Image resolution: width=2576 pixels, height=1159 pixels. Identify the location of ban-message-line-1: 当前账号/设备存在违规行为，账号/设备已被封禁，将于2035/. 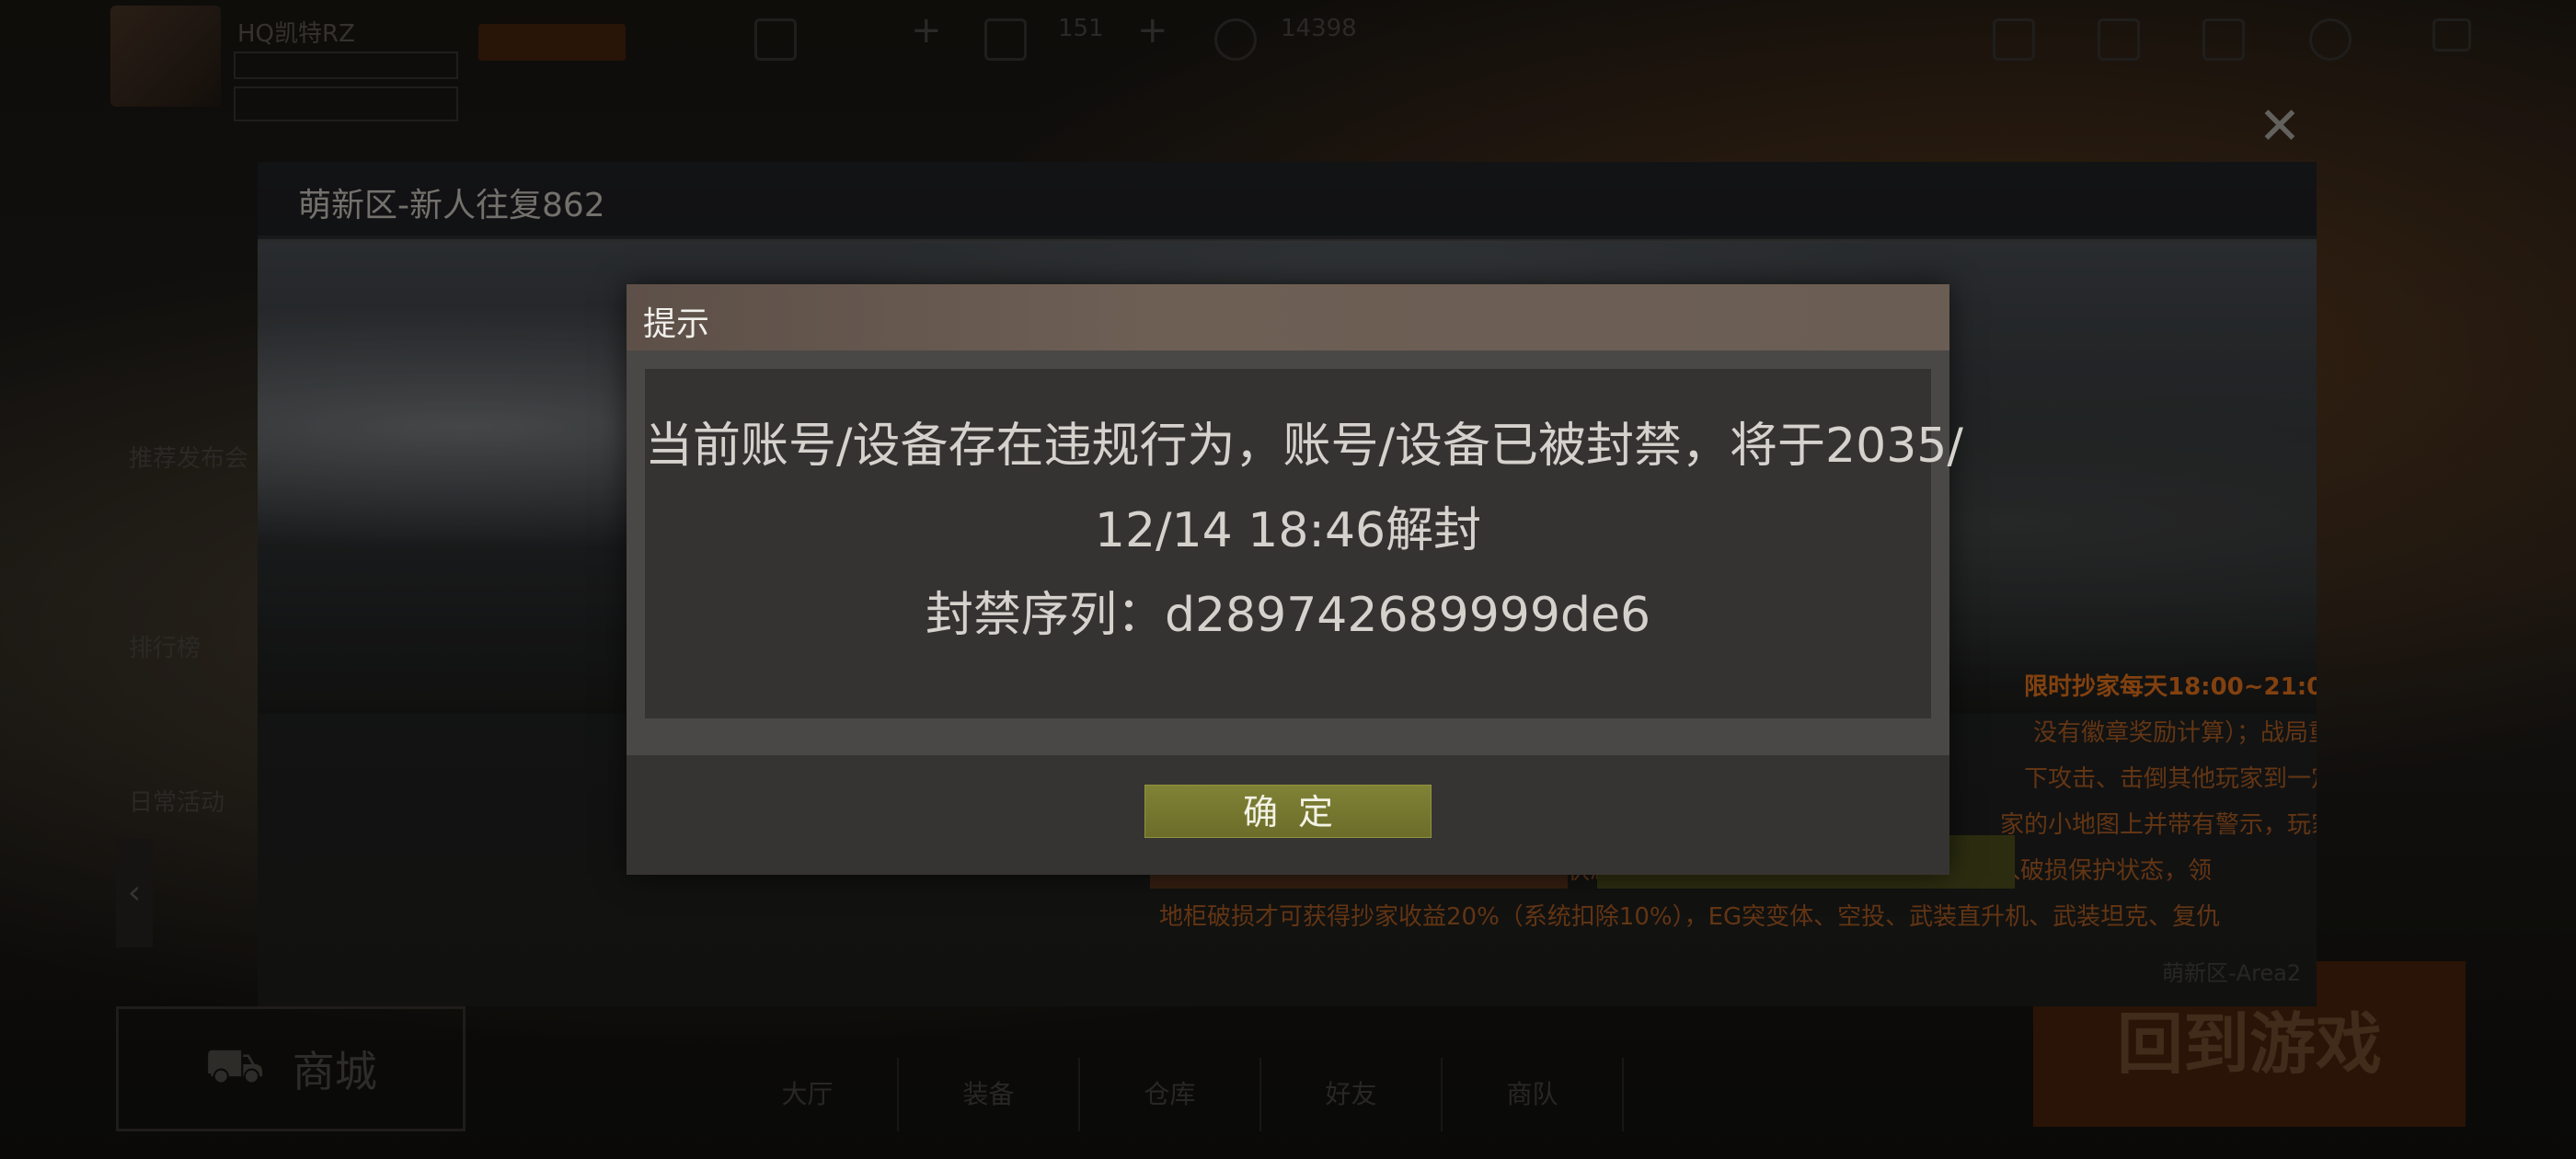
(1304, 446).